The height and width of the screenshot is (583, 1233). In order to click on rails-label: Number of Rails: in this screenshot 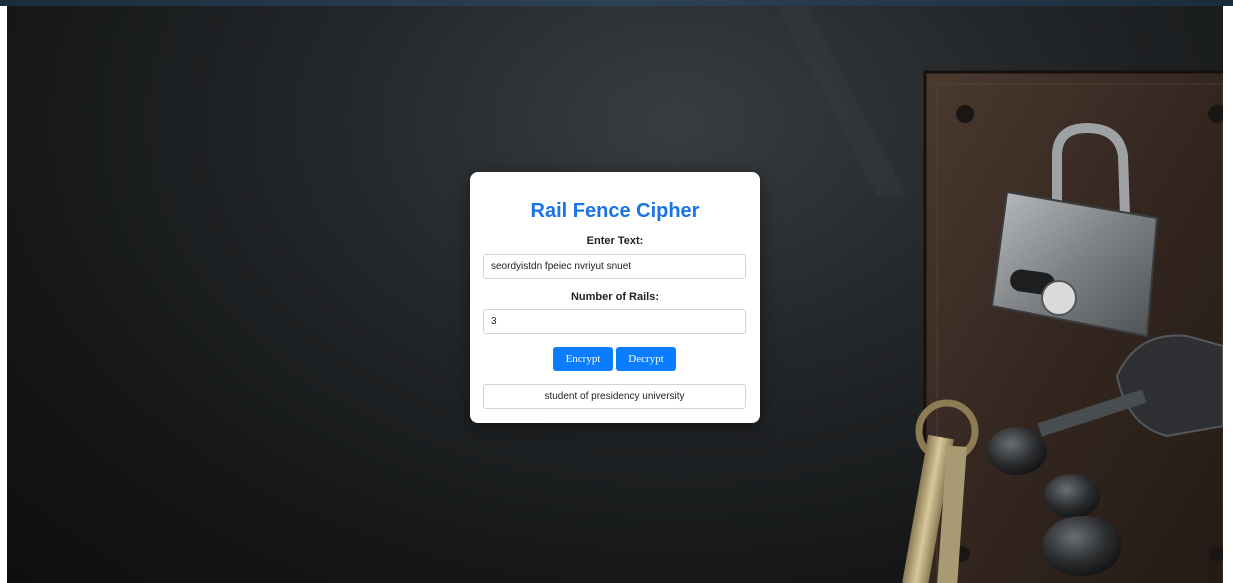, I will do `click(614, 297)`.